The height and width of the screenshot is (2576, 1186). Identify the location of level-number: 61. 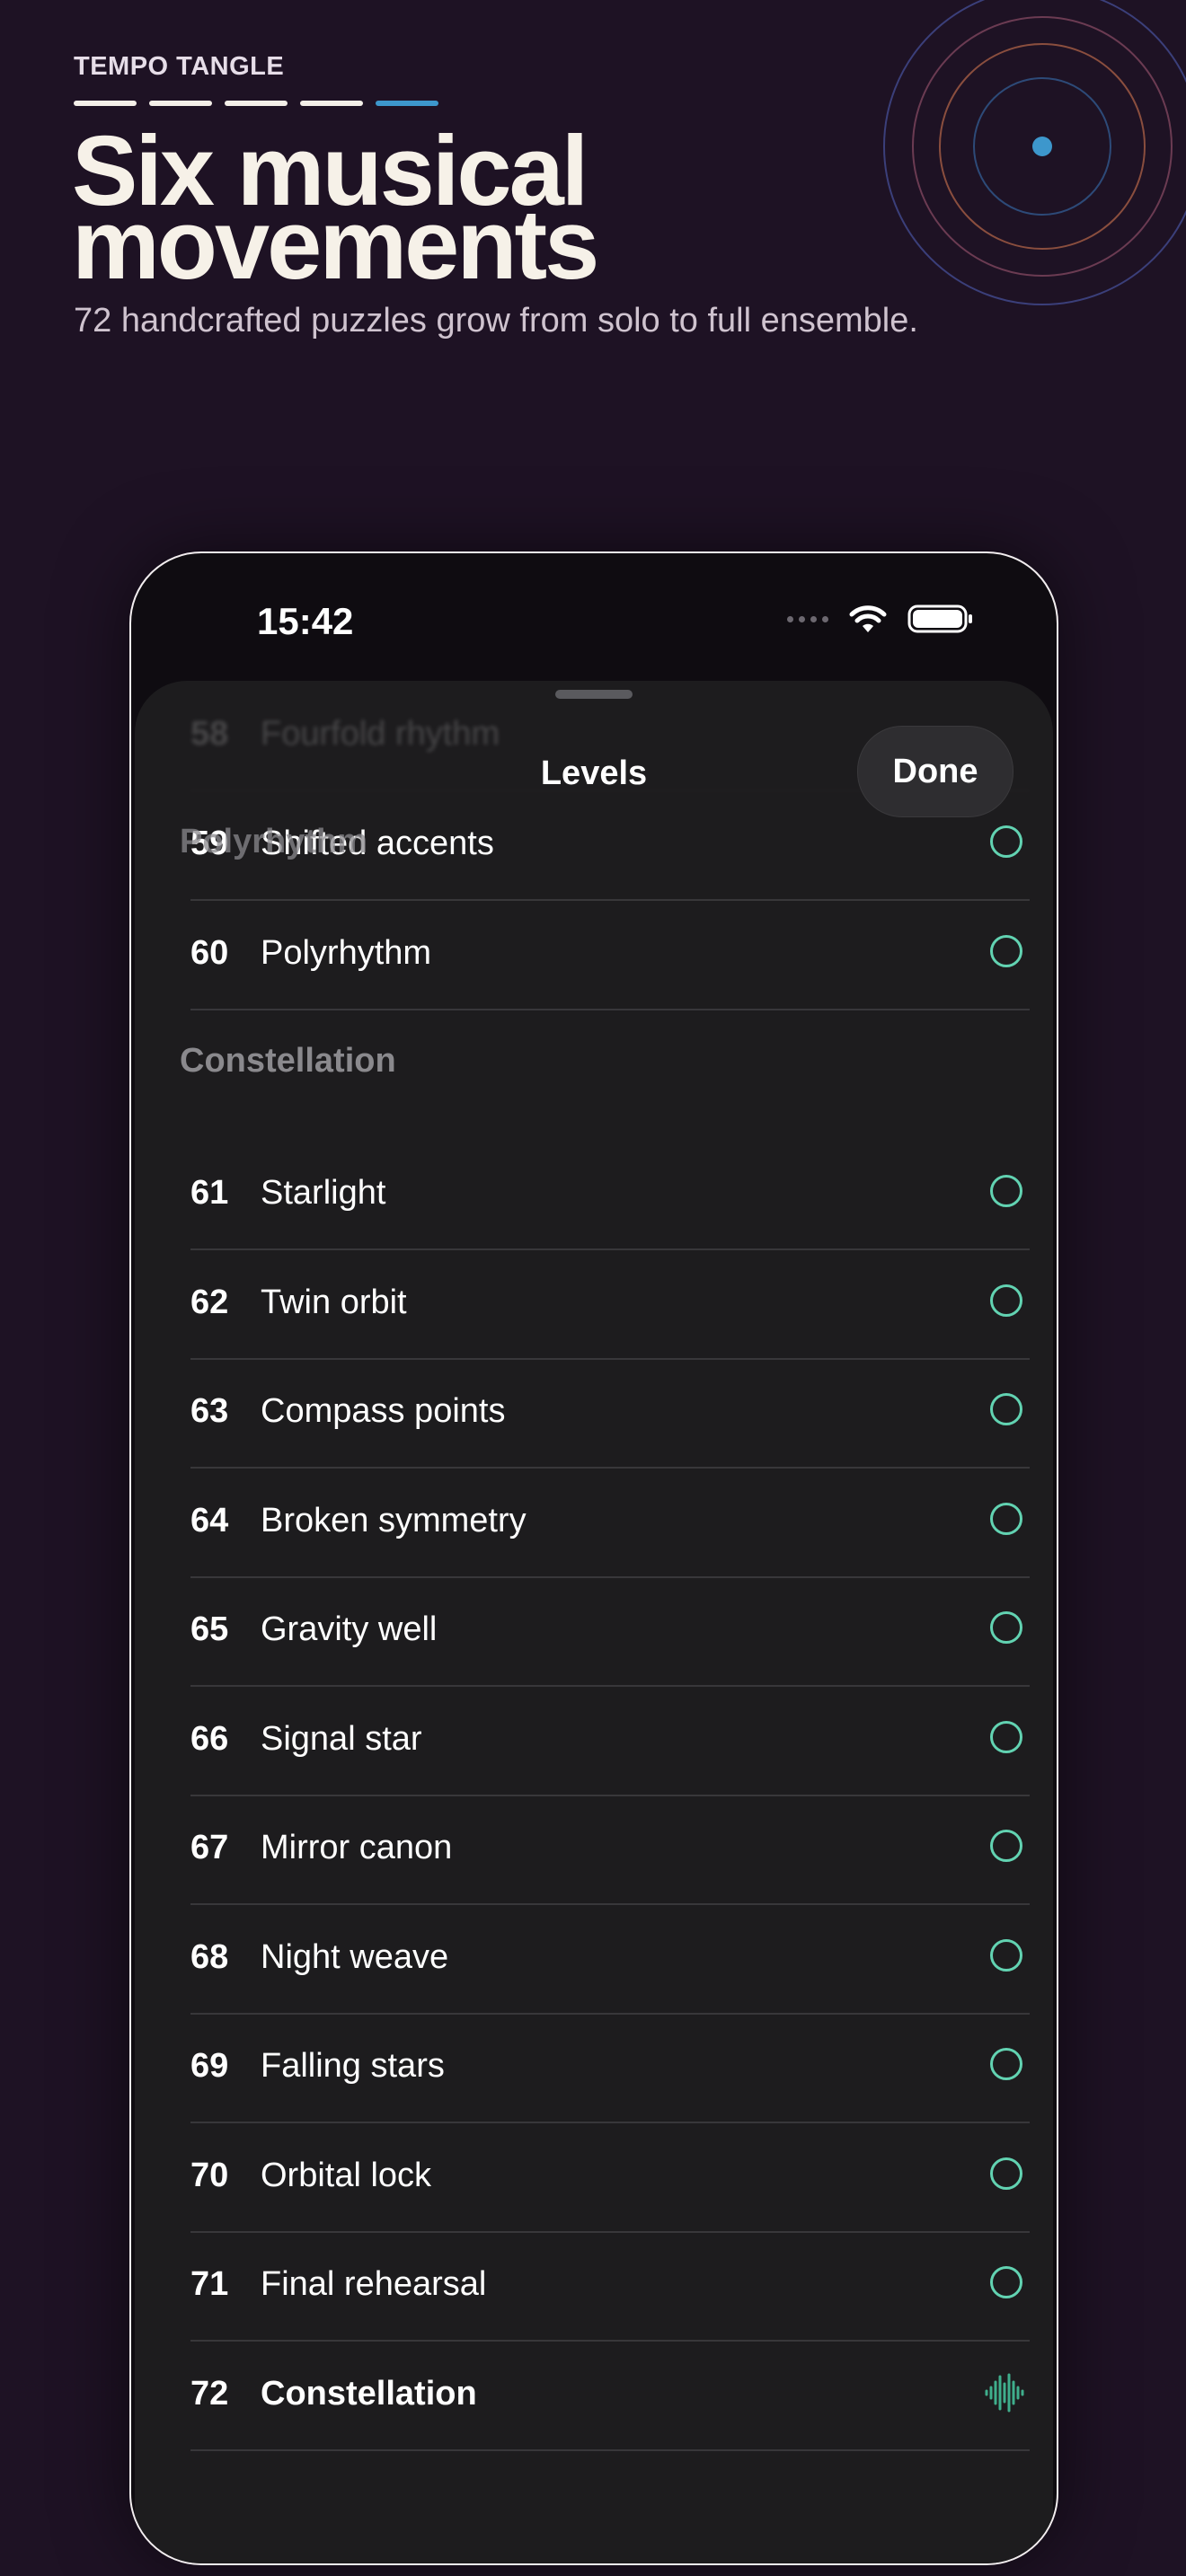
(209, 1193).